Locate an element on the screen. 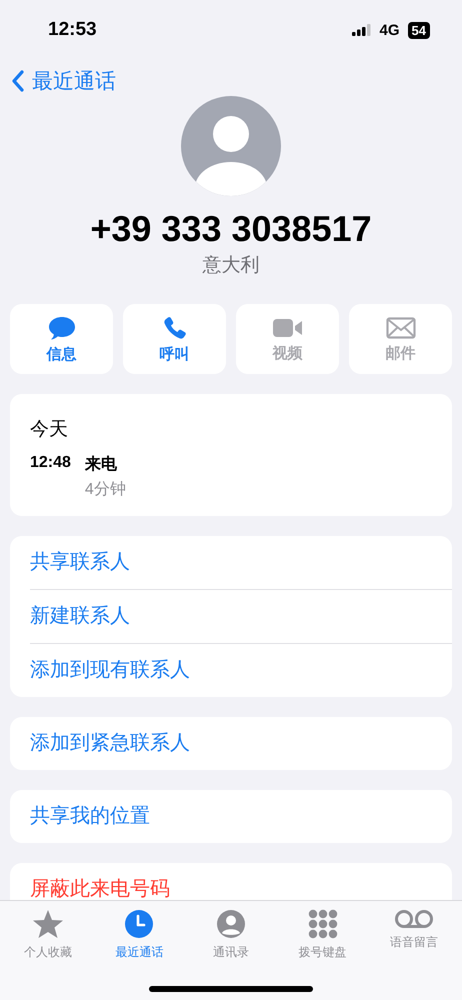  call-type: 来电 is located at coordinates (101, 464).